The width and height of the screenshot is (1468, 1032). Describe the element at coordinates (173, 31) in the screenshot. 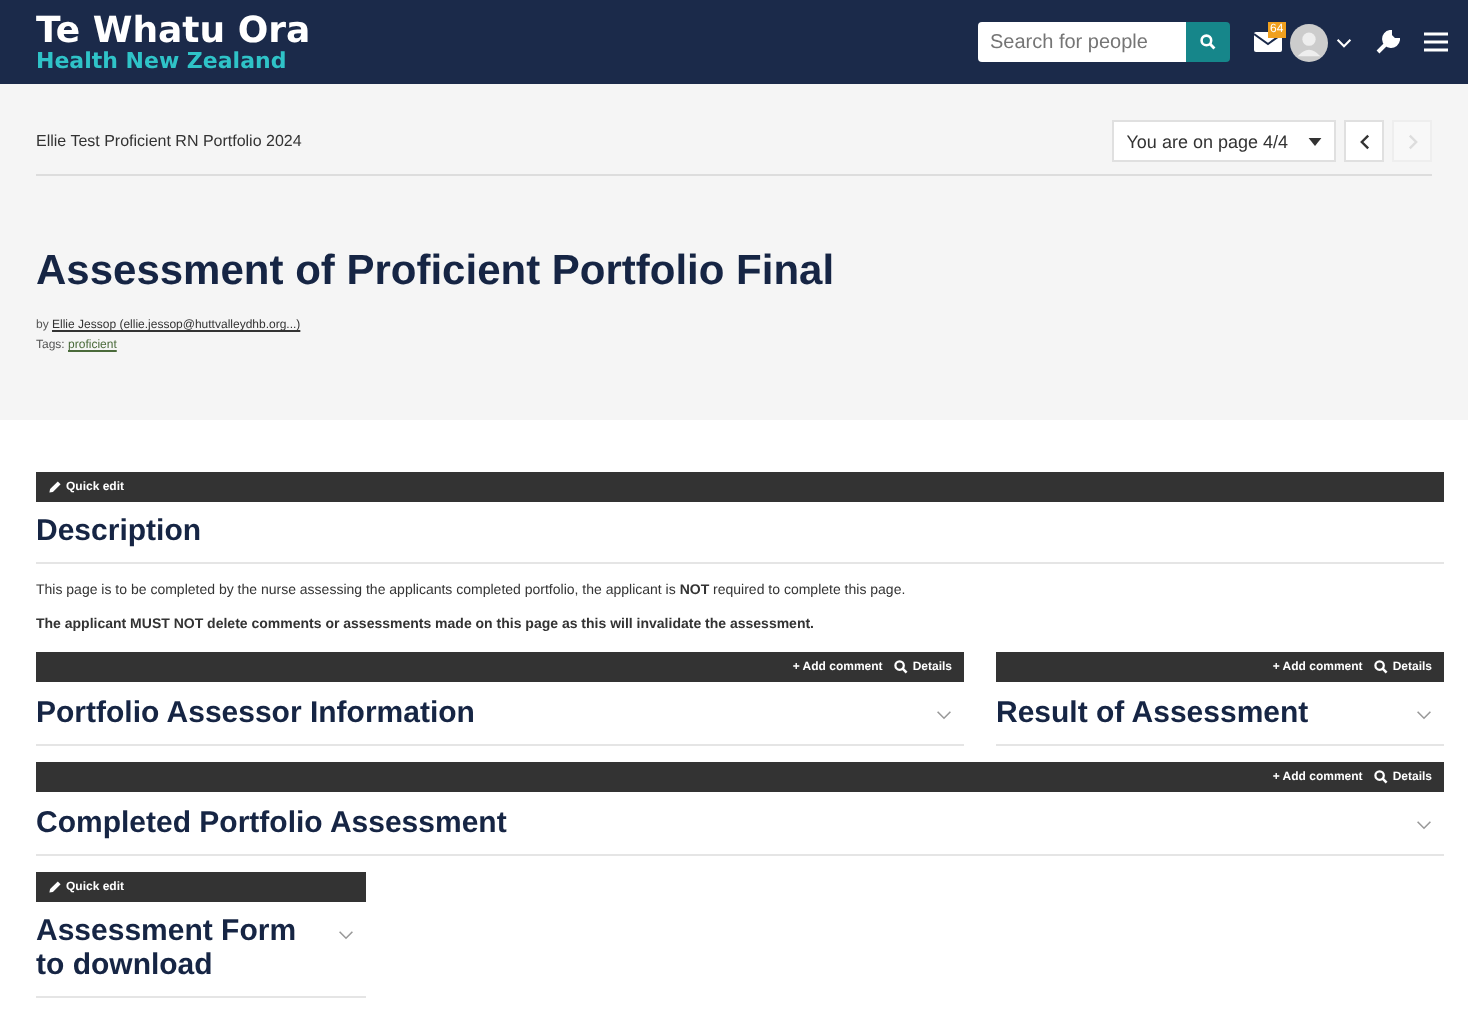

I see `logo-title: Te Whatu Ora` at that location.